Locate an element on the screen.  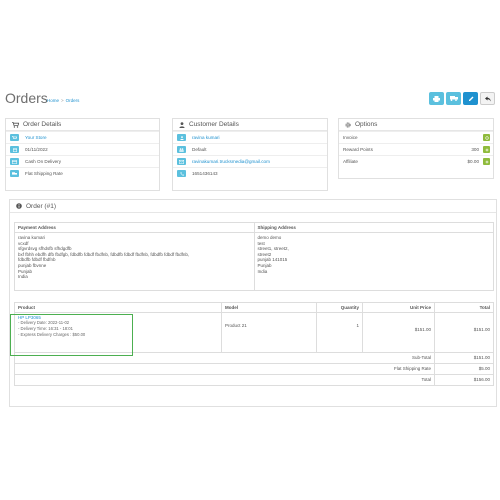
customer-phone: 1651436143 is located at coordinates (205, 173).